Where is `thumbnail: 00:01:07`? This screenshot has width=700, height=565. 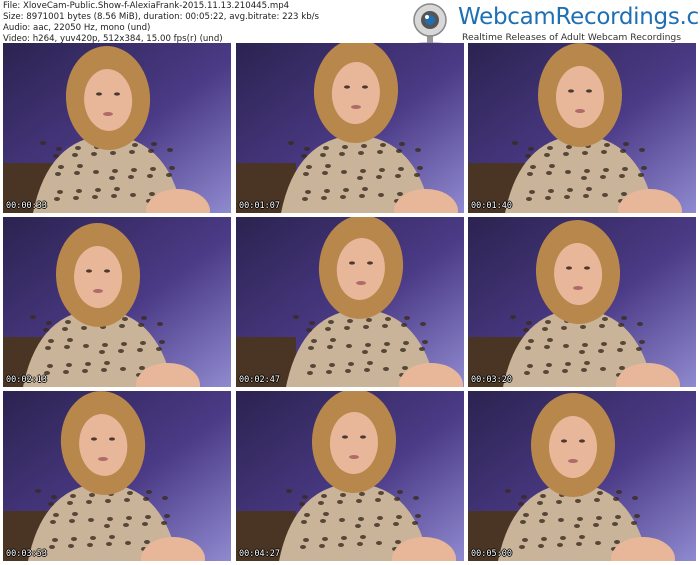 thumbnail: 00:01:07 is located at coordinates (350, 128).